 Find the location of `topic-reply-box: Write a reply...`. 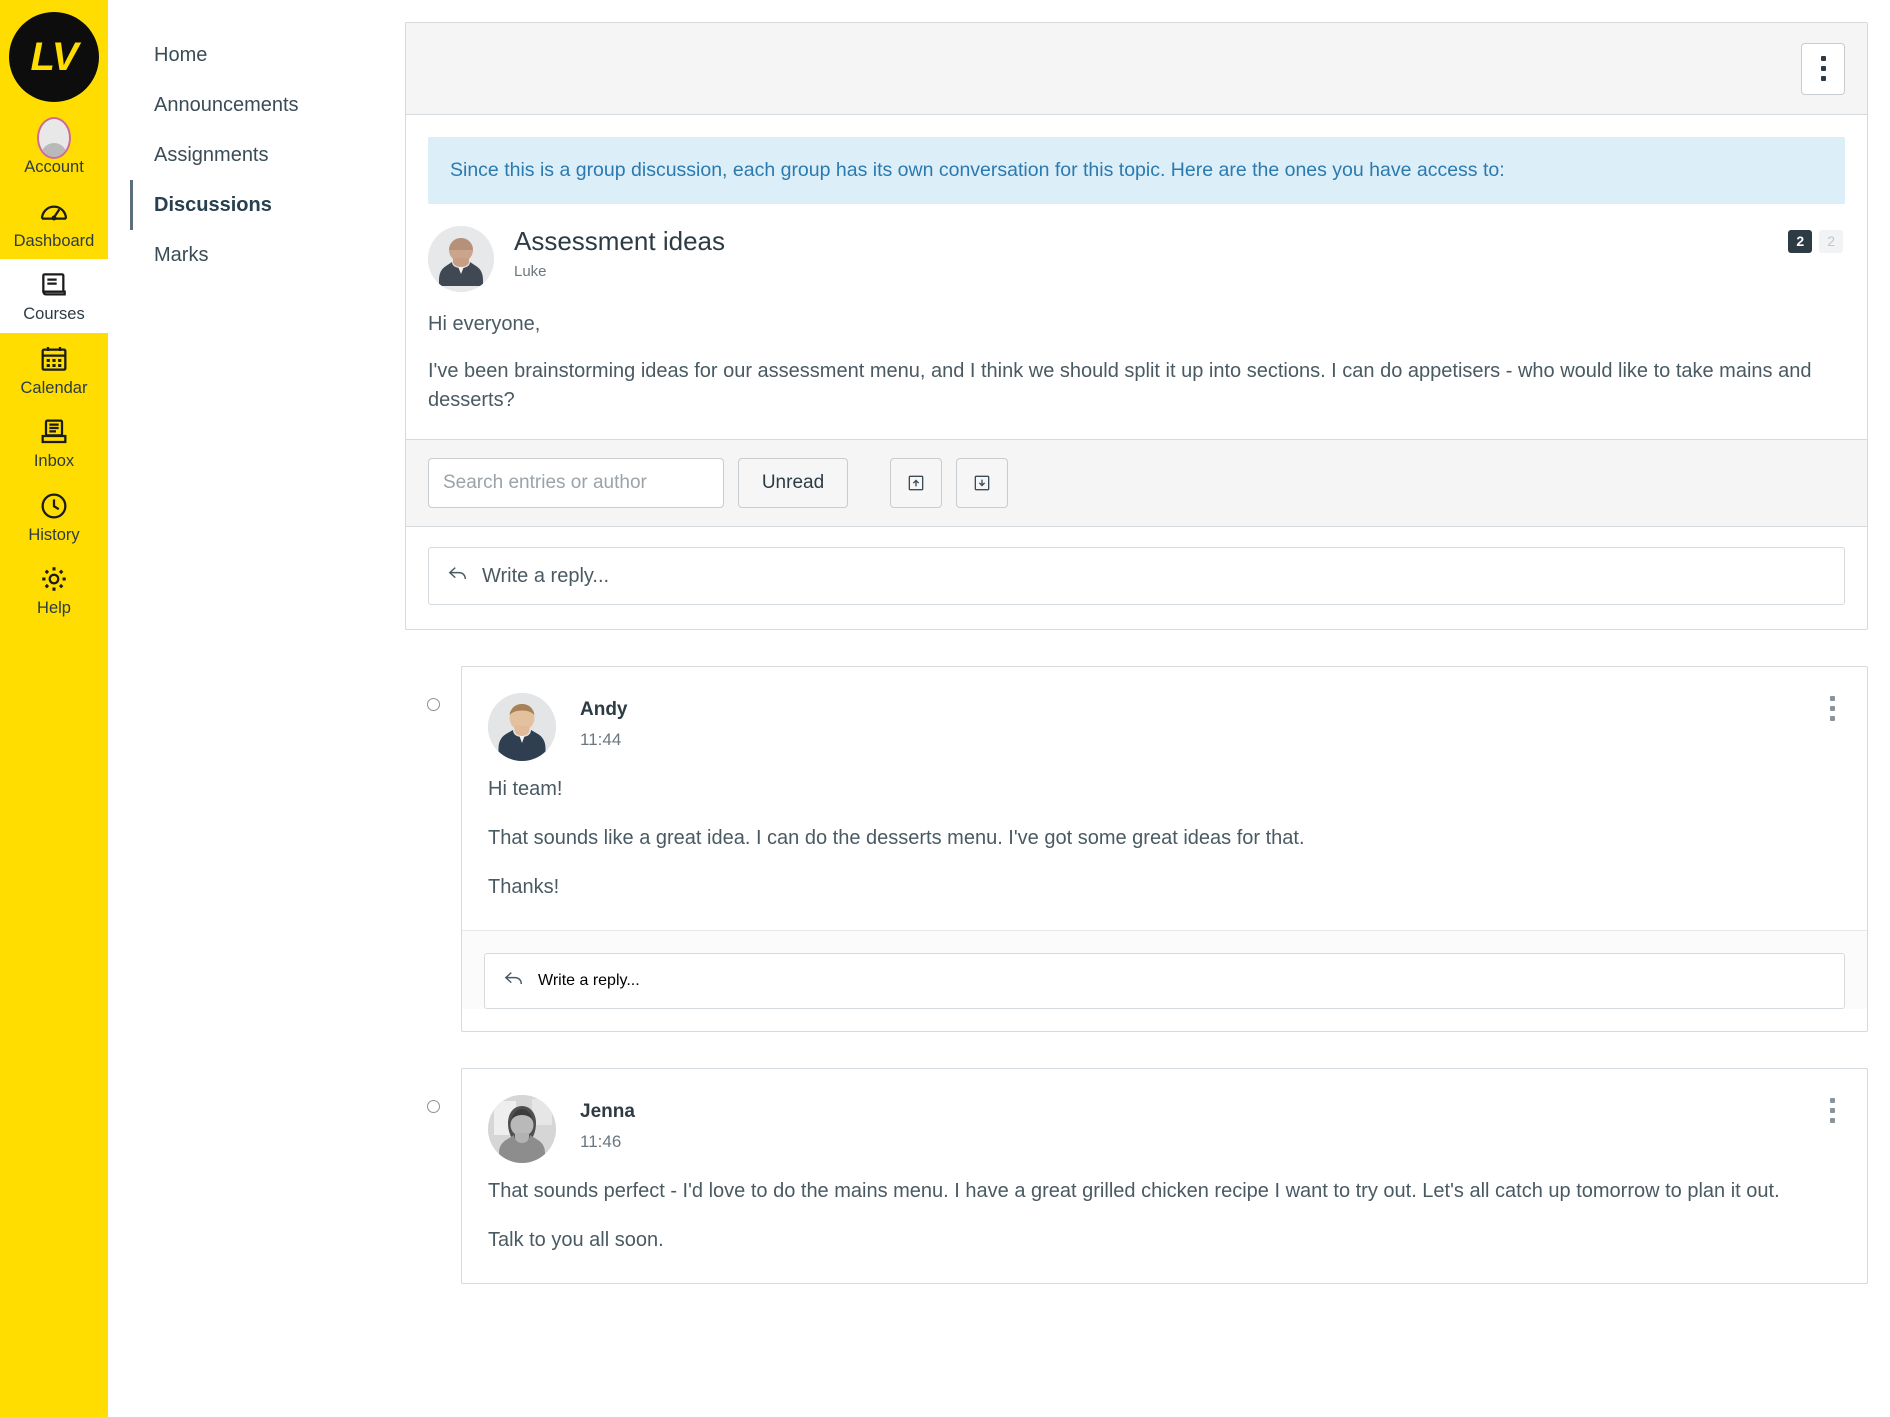

topic-reply-box: Write a reply... is located at coordinates (1136, 576).